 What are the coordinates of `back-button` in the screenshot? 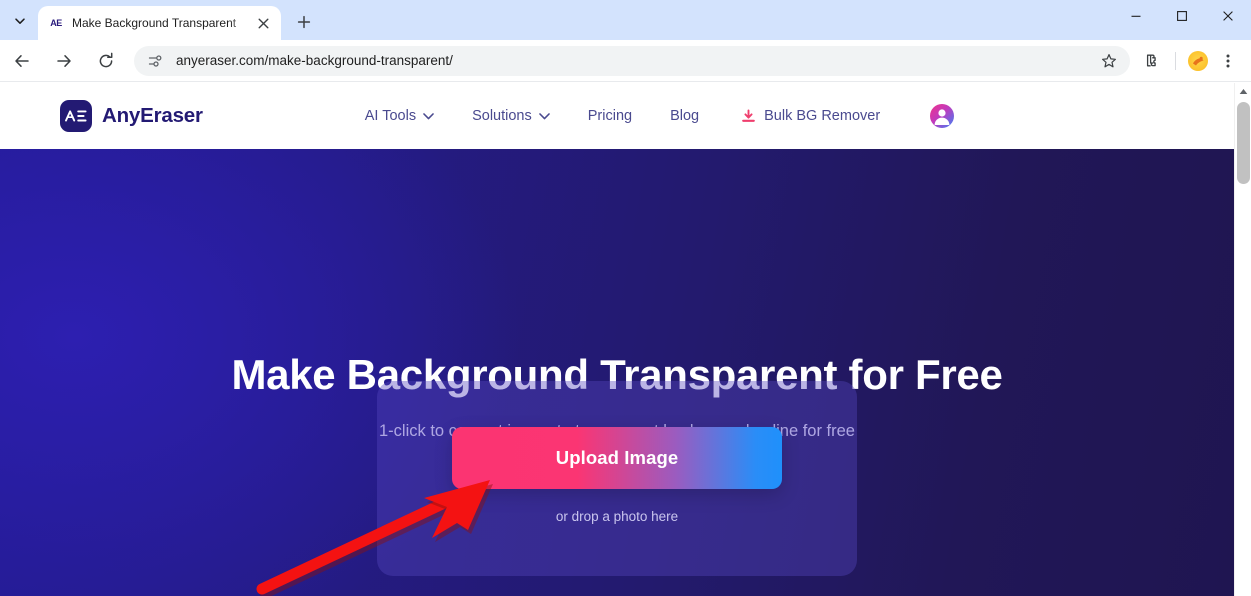 It's located at (22, 61).